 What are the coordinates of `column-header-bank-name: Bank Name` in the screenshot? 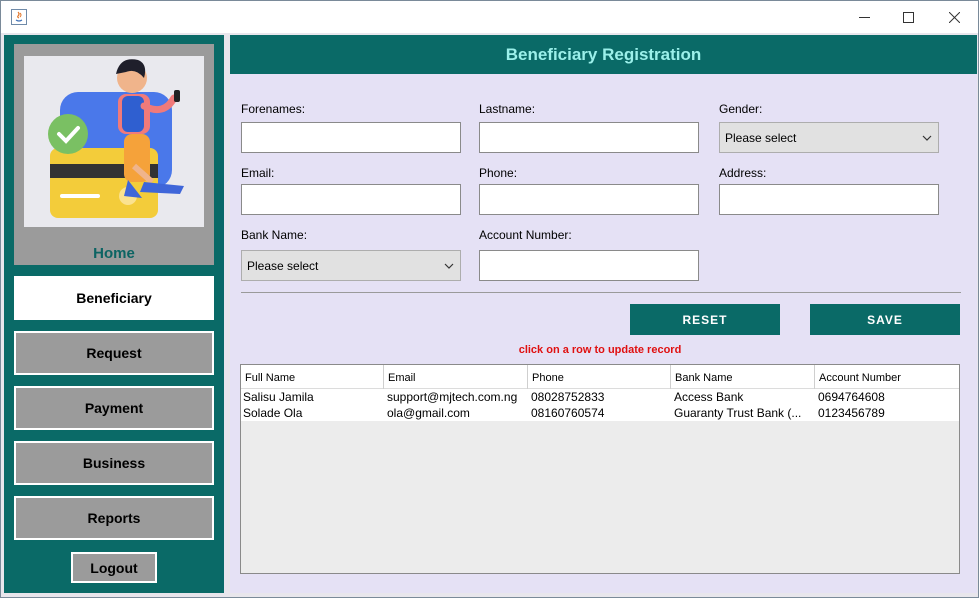 It's located at (743, 377).